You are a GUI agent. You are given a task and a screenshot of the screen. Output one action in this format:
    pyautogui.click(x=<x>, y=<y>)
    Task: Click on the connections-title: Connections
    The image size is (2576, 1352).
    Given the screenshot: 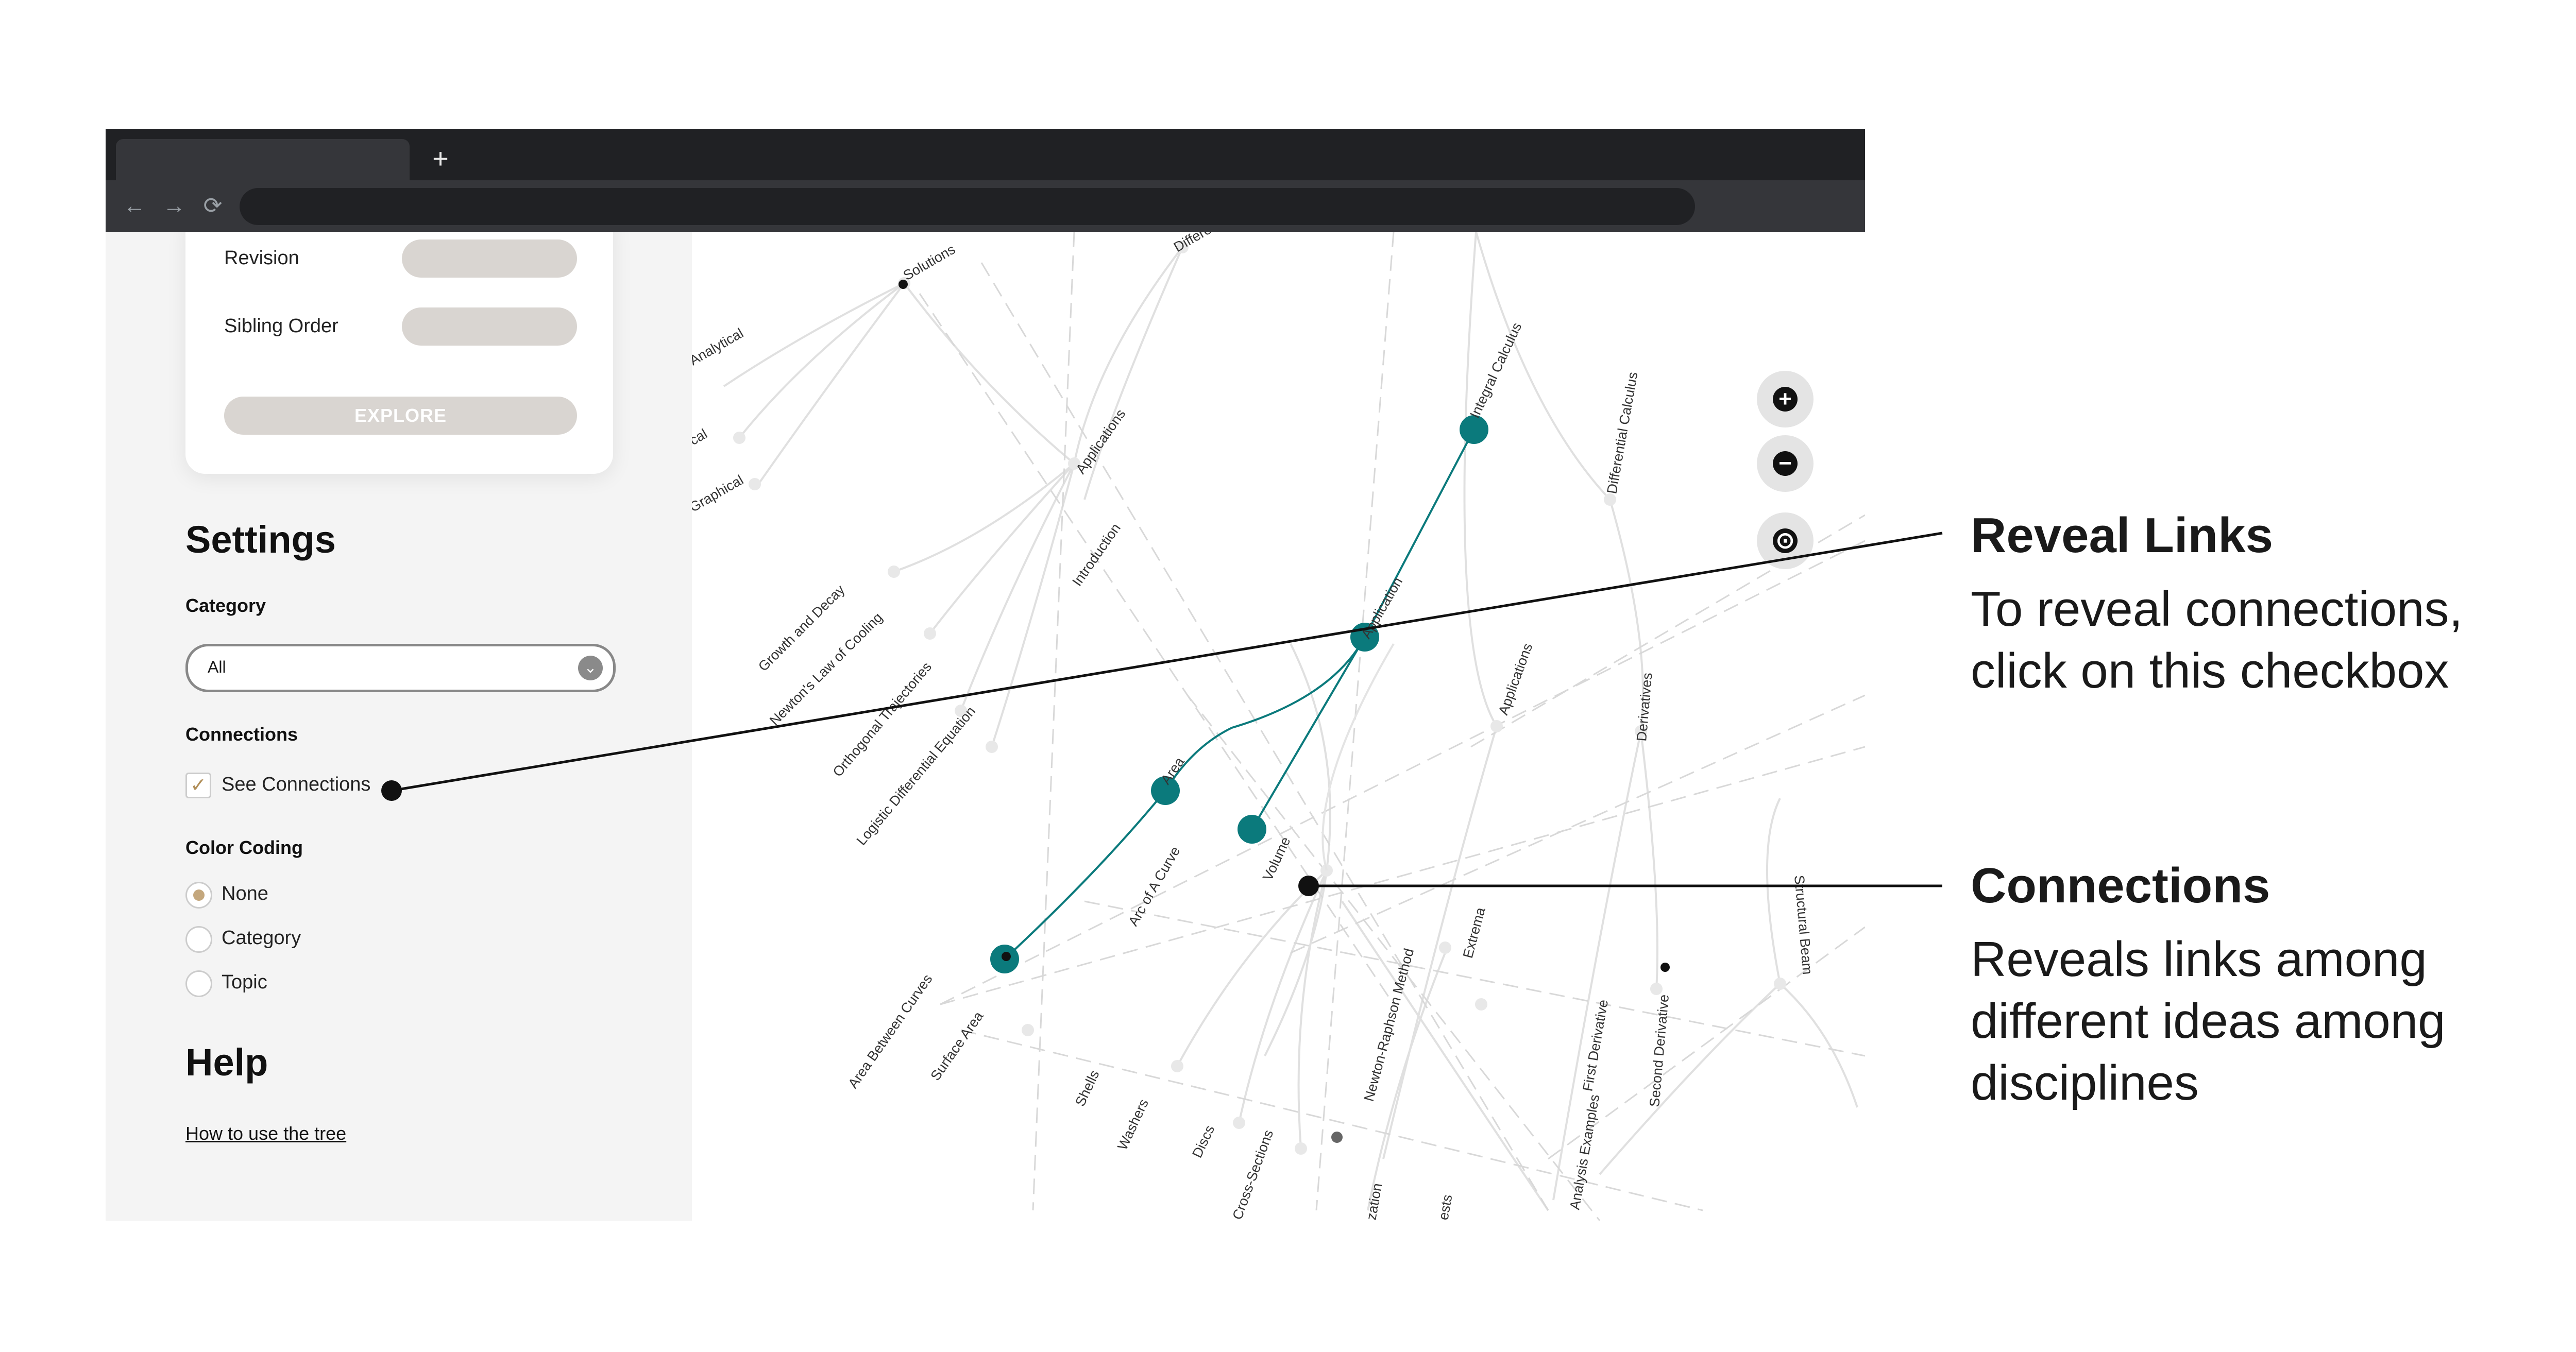 What is the action you would take?
    pyautogui.click(x=2120, y=885)
    